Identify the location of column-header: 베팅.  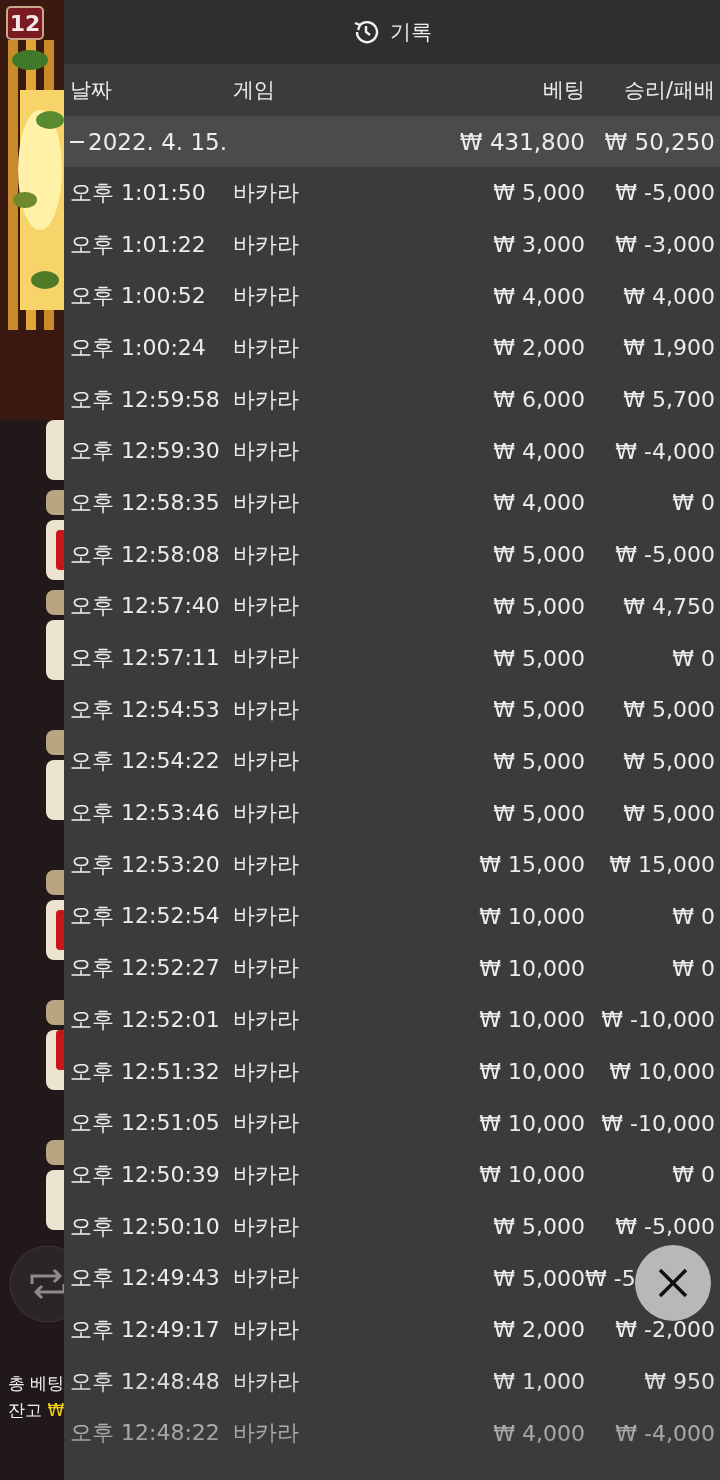
(563, 90).